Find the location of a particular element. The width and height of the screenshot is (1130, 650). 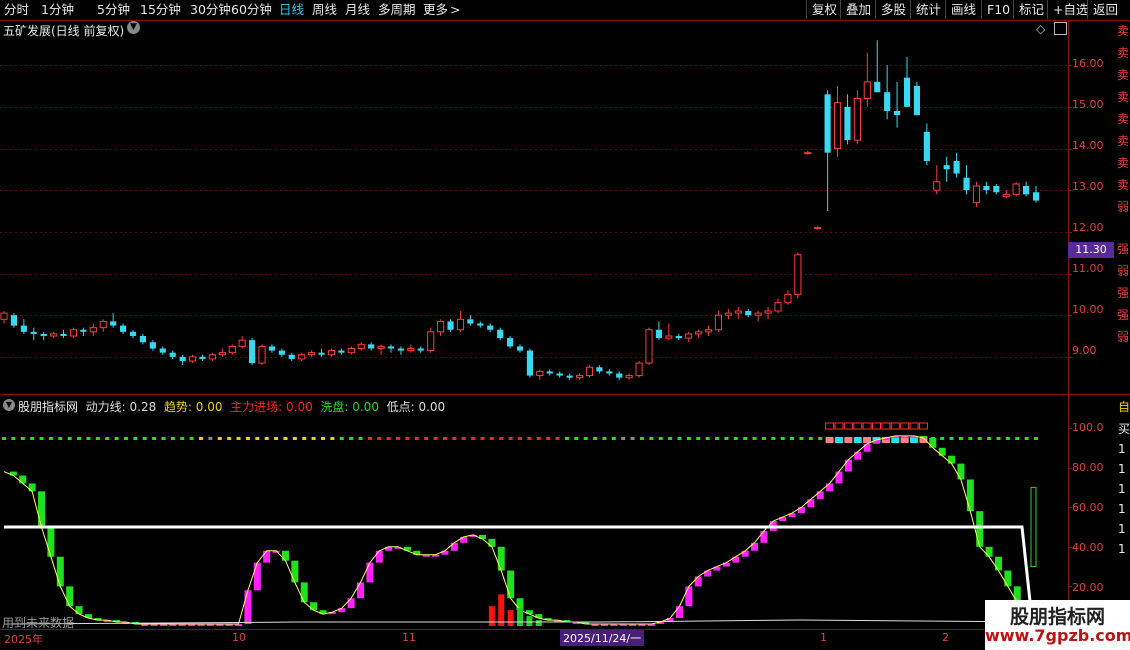

current-price-badge: 11.30 is located at coordinates (1091, 250).